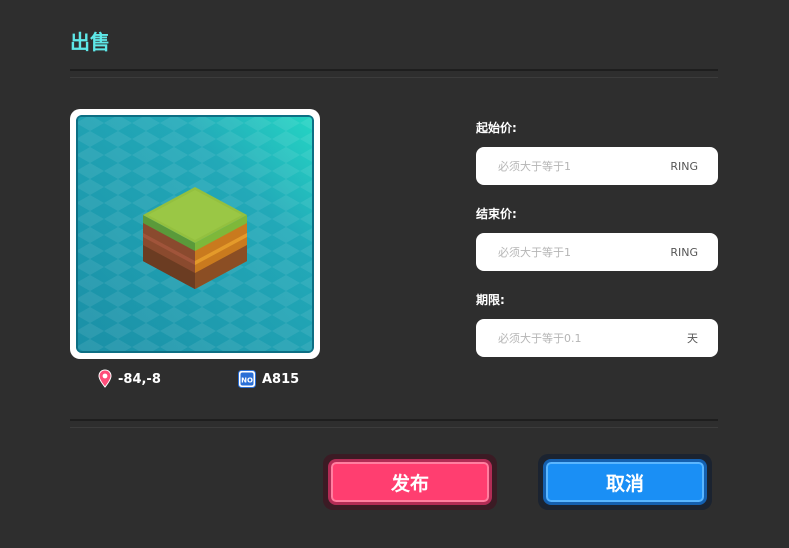  I want to click on coordinates-info: -84,-8, so click(129, 379).